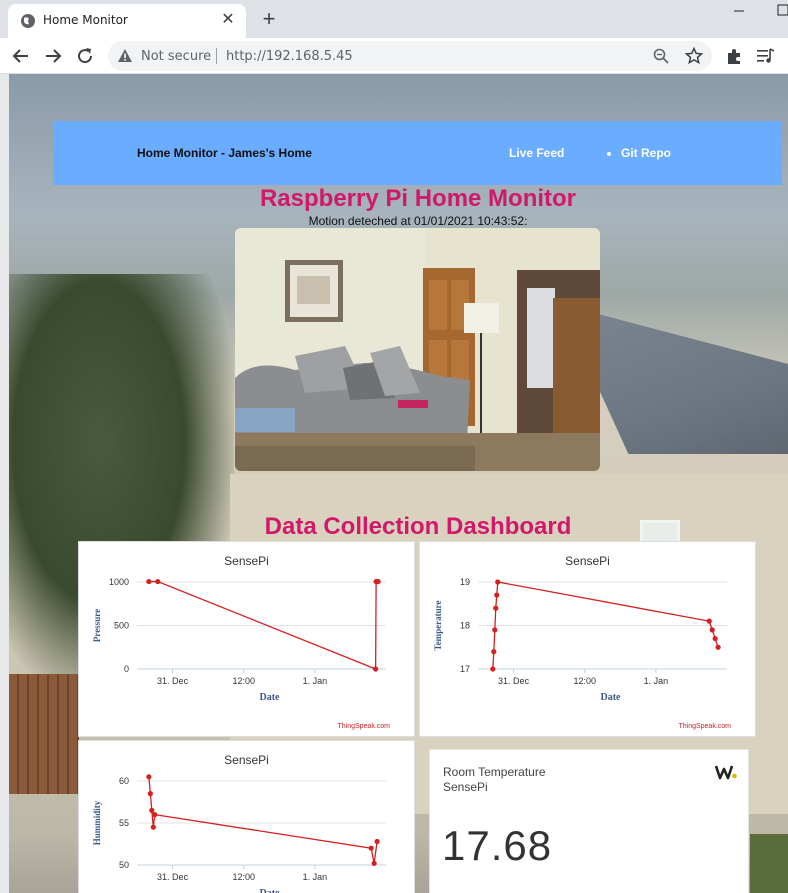  Describe the element at coordinates (224, 153) in the screenshot. I see `site-brand: Home Monitor - James's Home` at that location.